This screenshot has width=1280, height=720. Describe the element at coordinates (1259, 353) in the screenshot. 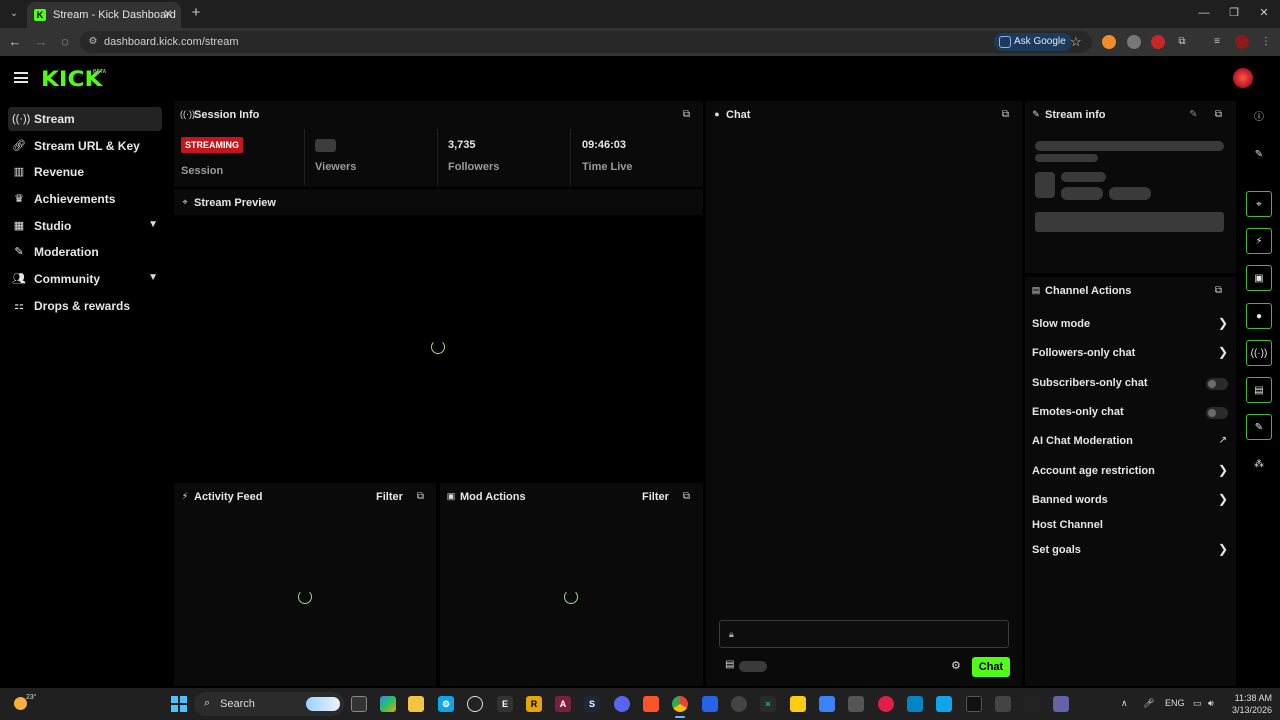

I see `session-info-toggle-icon: ((·))` at that location.